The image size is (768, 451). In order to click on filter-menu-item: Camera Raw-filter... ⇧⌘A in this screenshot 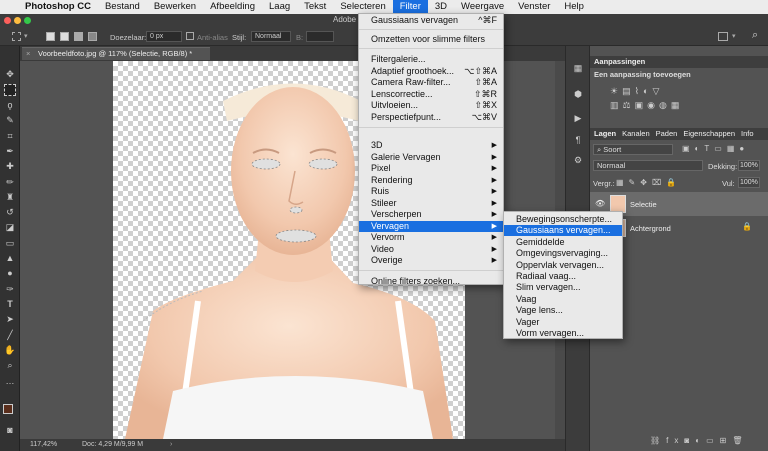, I will do `click(431, 82)`.